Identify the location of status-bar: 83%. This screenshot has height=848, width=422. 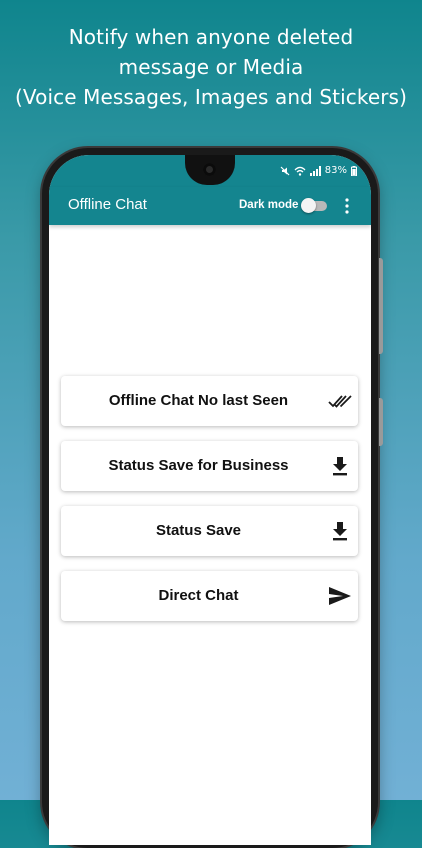
(210, 171).